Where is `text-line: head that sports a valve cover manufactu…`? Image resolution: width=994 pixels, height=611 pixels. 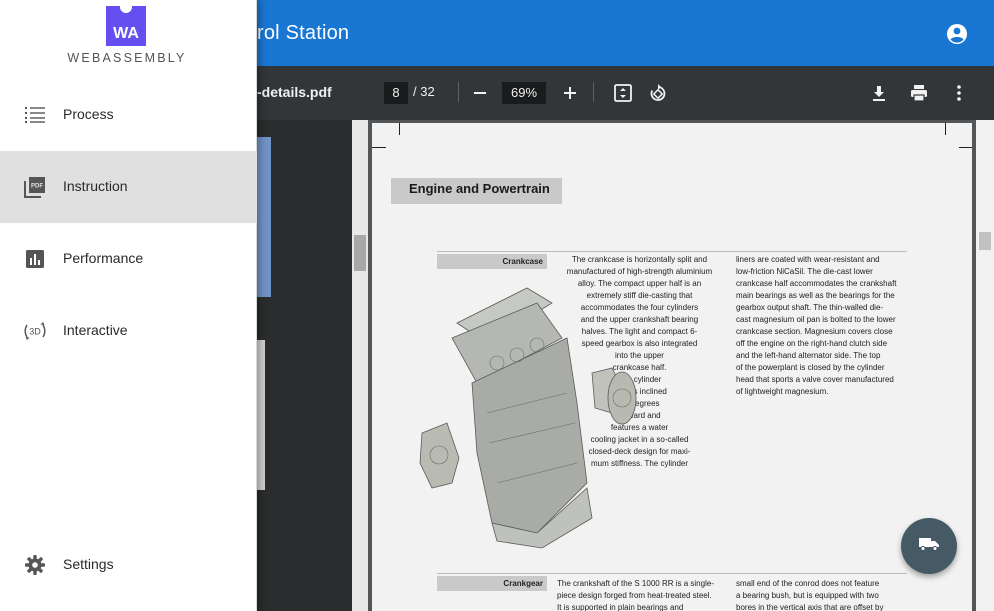 text-line: head that sports a valve cover manufactu… is located at coordinates (815, 379).